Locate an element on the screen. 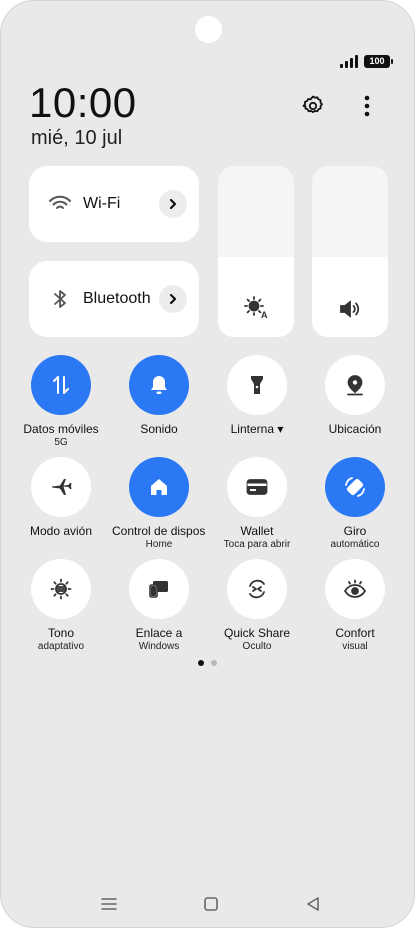  bluetooth-icon is located at coordinates (60, 299).